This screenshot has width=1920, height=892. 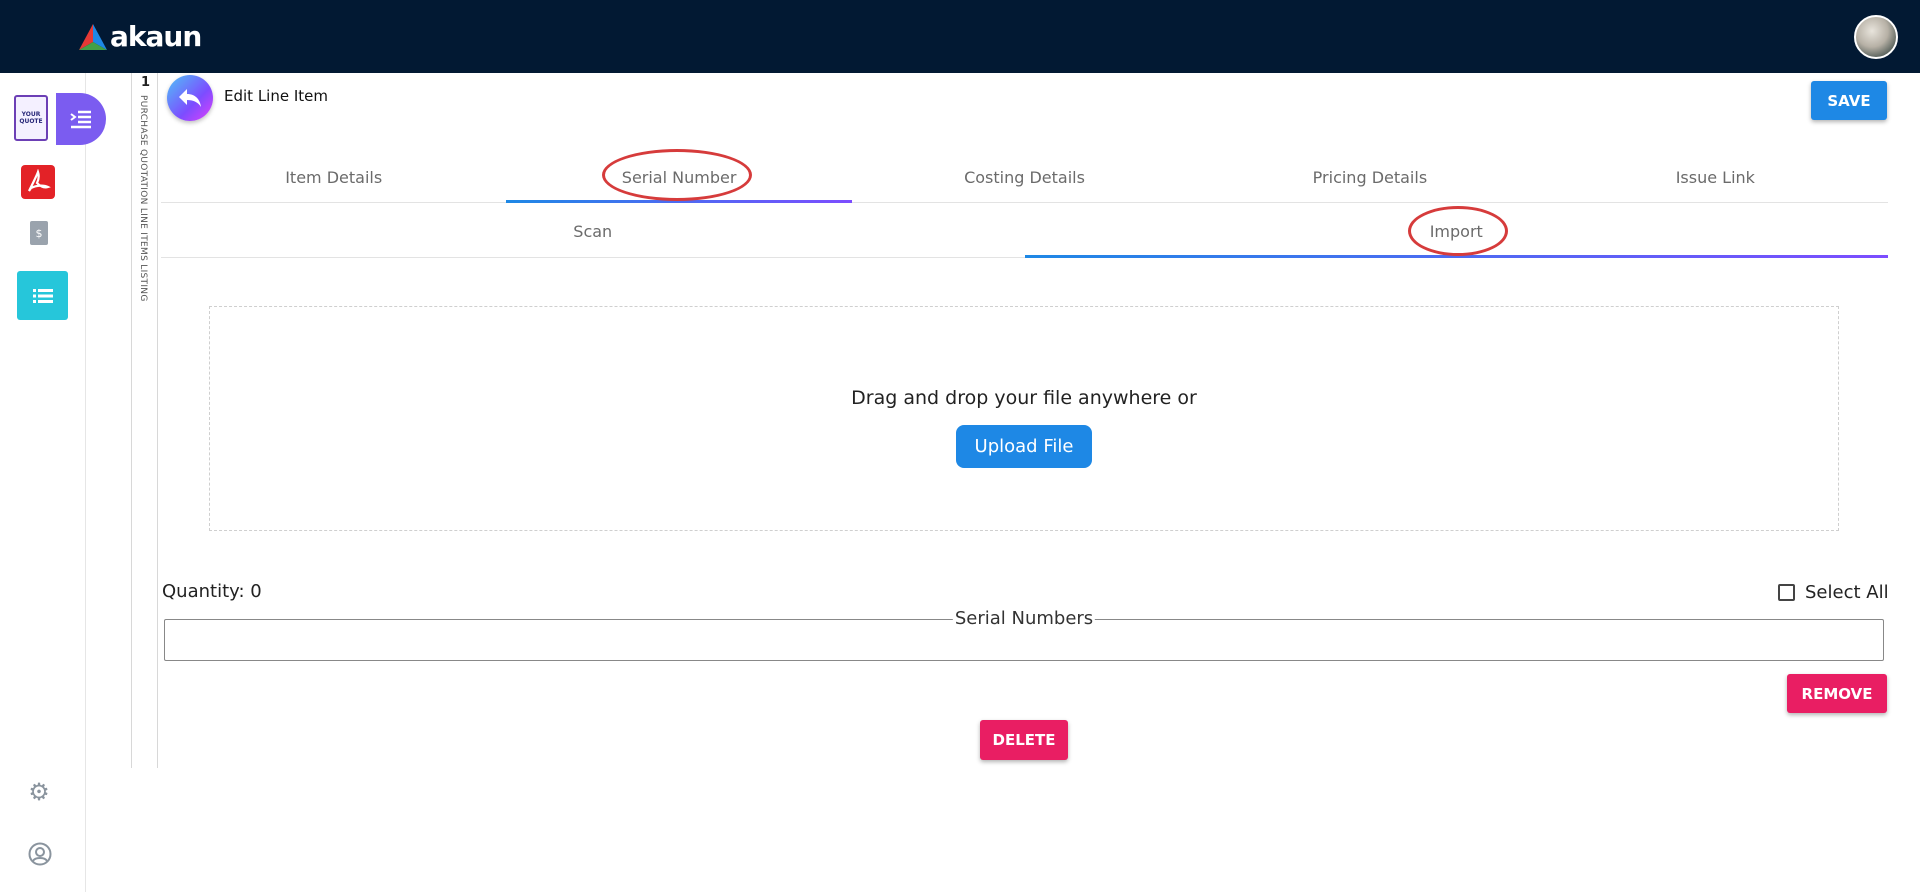 I want to click on profile-user-icon, so click(x=40, y=854).